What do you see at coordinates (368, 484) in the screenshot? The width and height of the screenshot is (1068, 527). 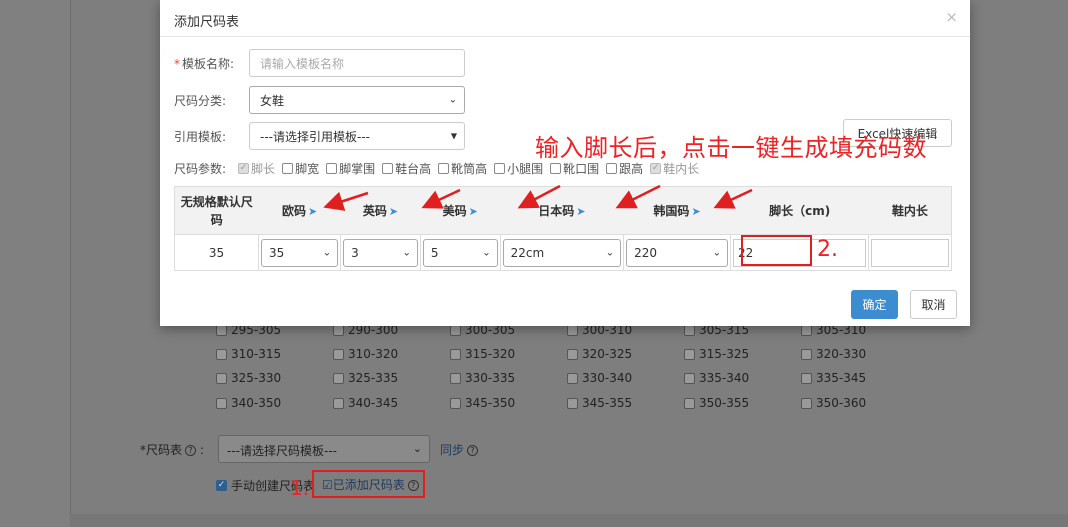 I see `annotation-box-added-link` at bounding box center [368, 484].